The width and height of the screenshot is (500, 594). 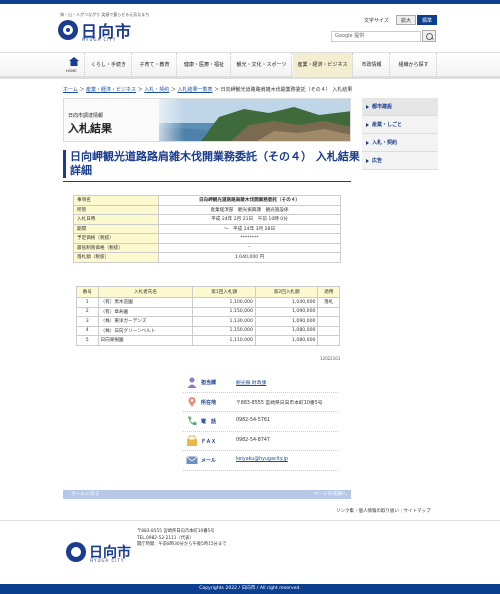 What do you see at coordinates (192, 401) in the screenshot?
I see `location-pin-icon` at bounding box center [192, 401].